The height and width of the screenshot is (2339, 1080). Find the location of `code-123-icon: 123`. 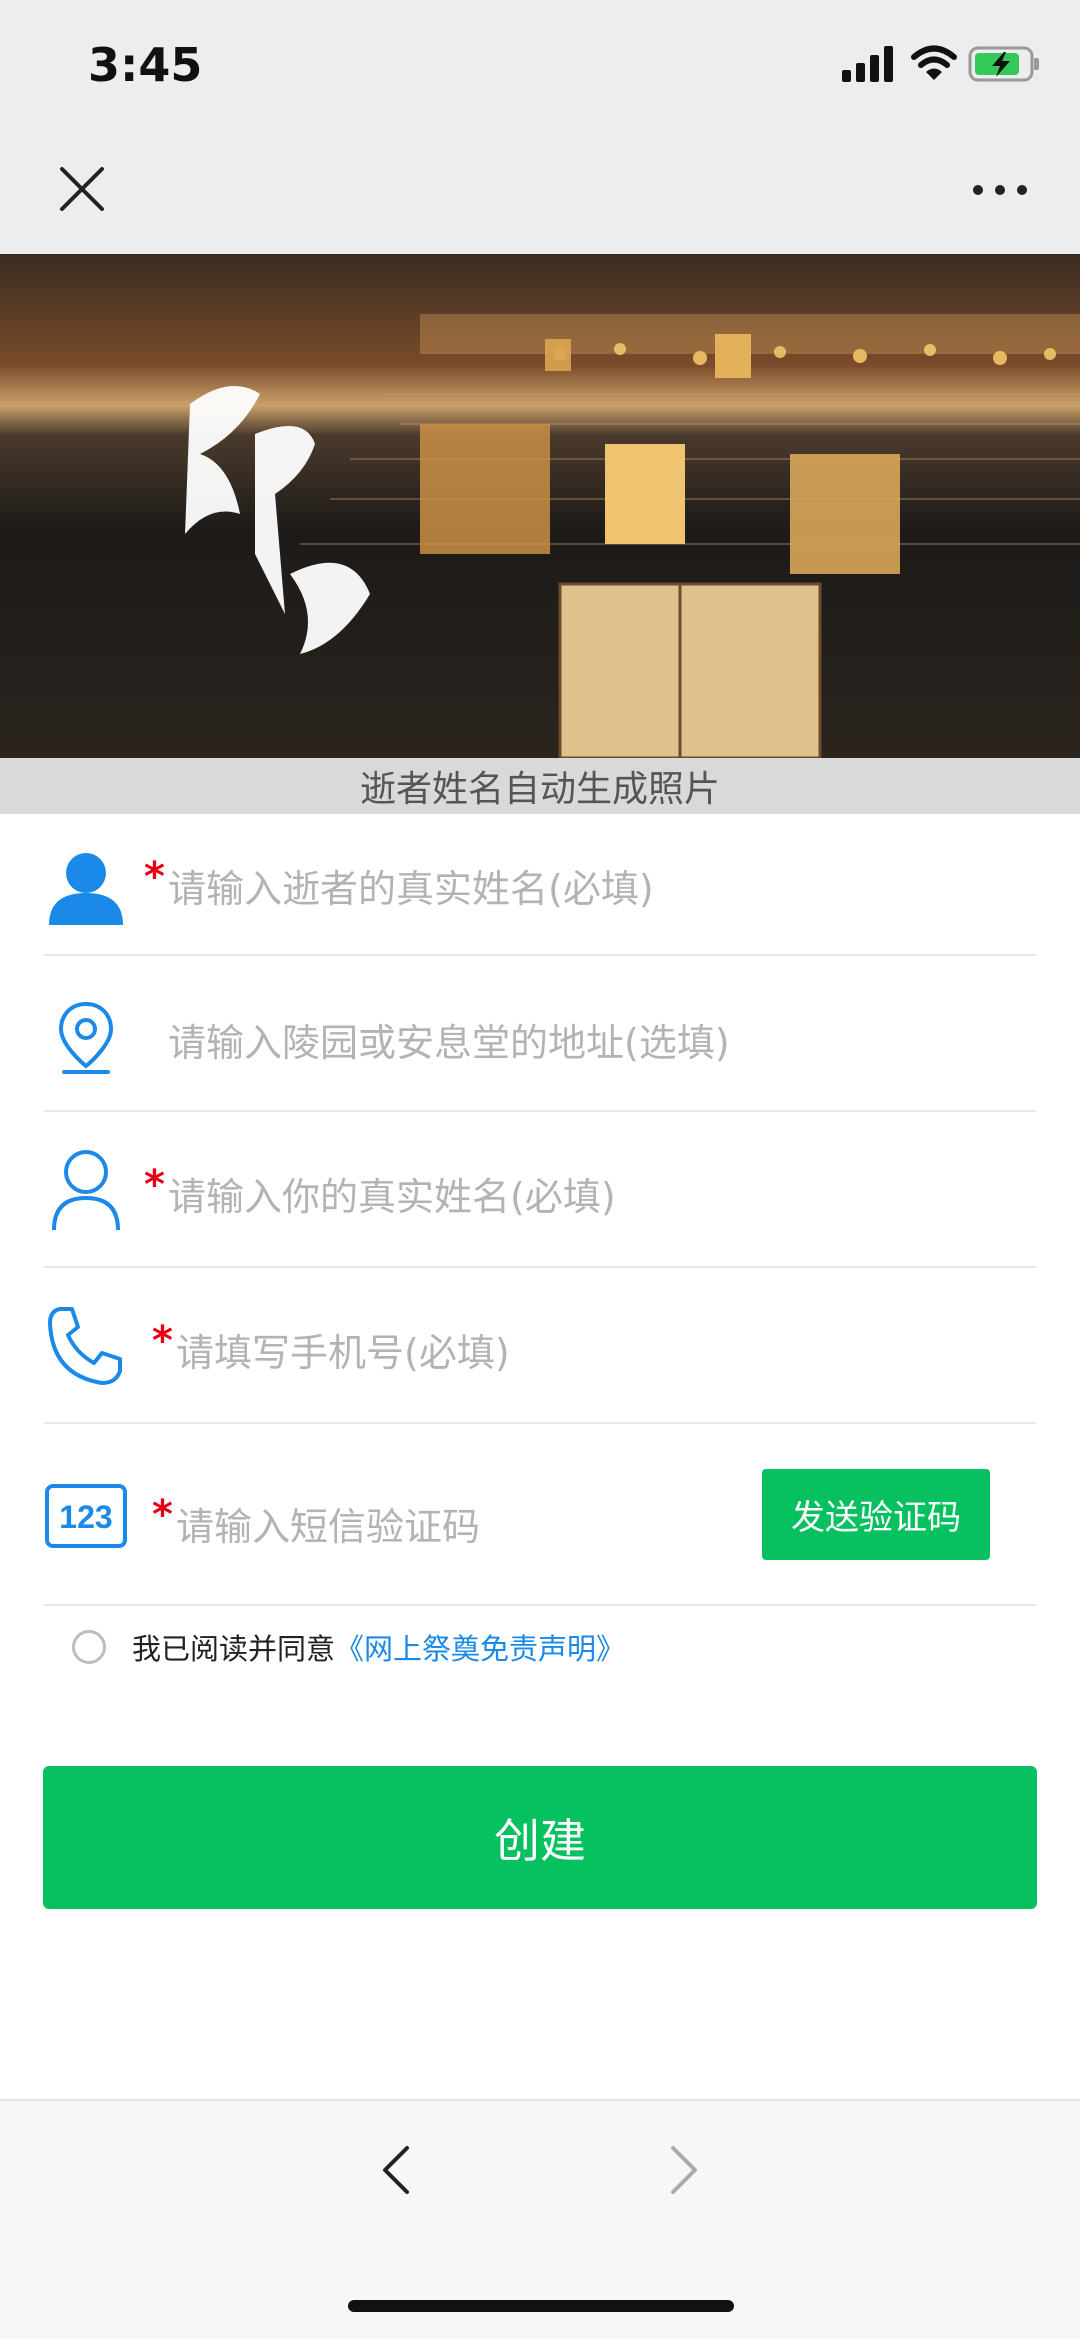

code-123-icon: 123 is located at coordinates (86, 1516).